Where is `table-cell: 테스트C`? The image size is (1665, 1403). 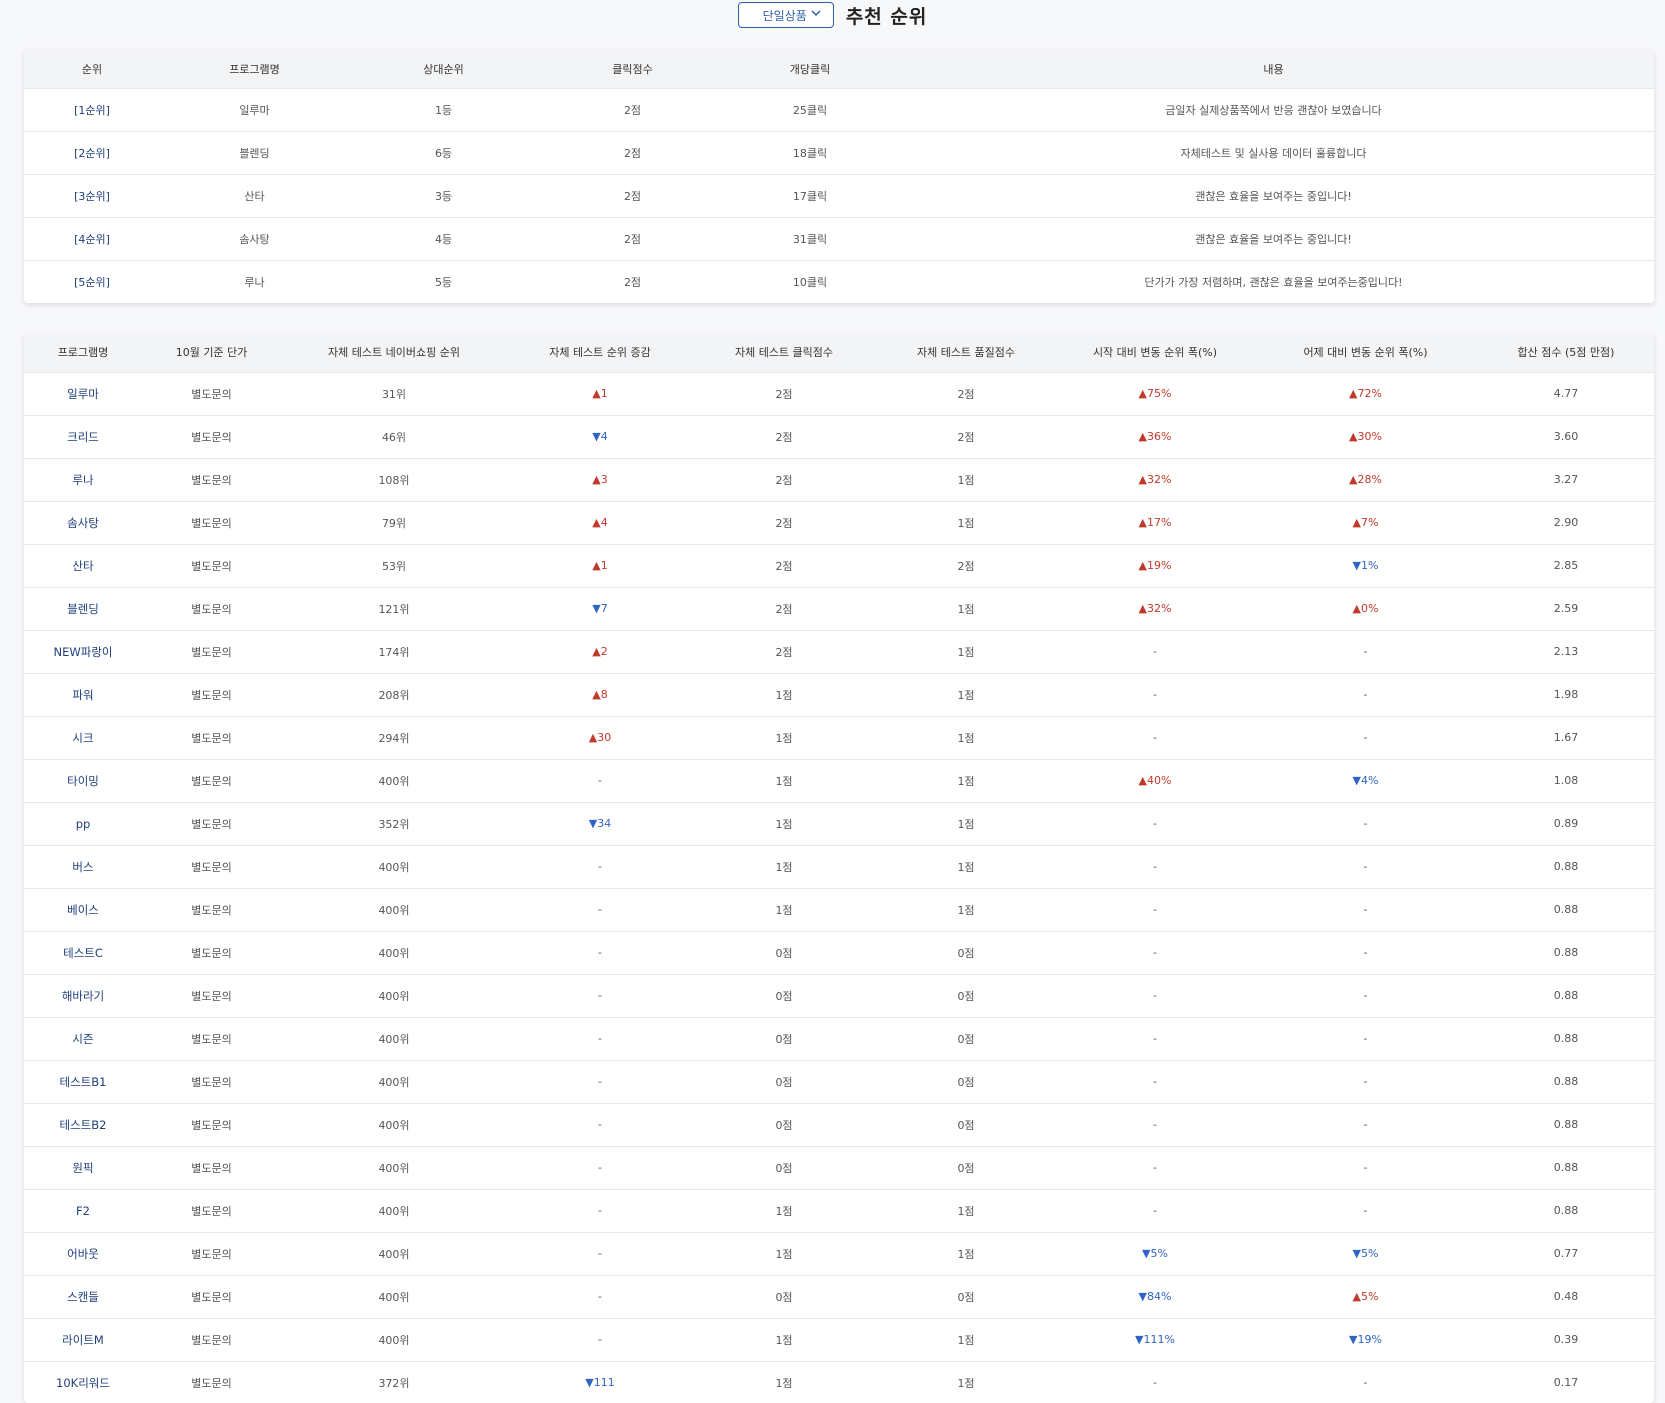 table-cell: 테스트C is located at coordinates (83, 952).